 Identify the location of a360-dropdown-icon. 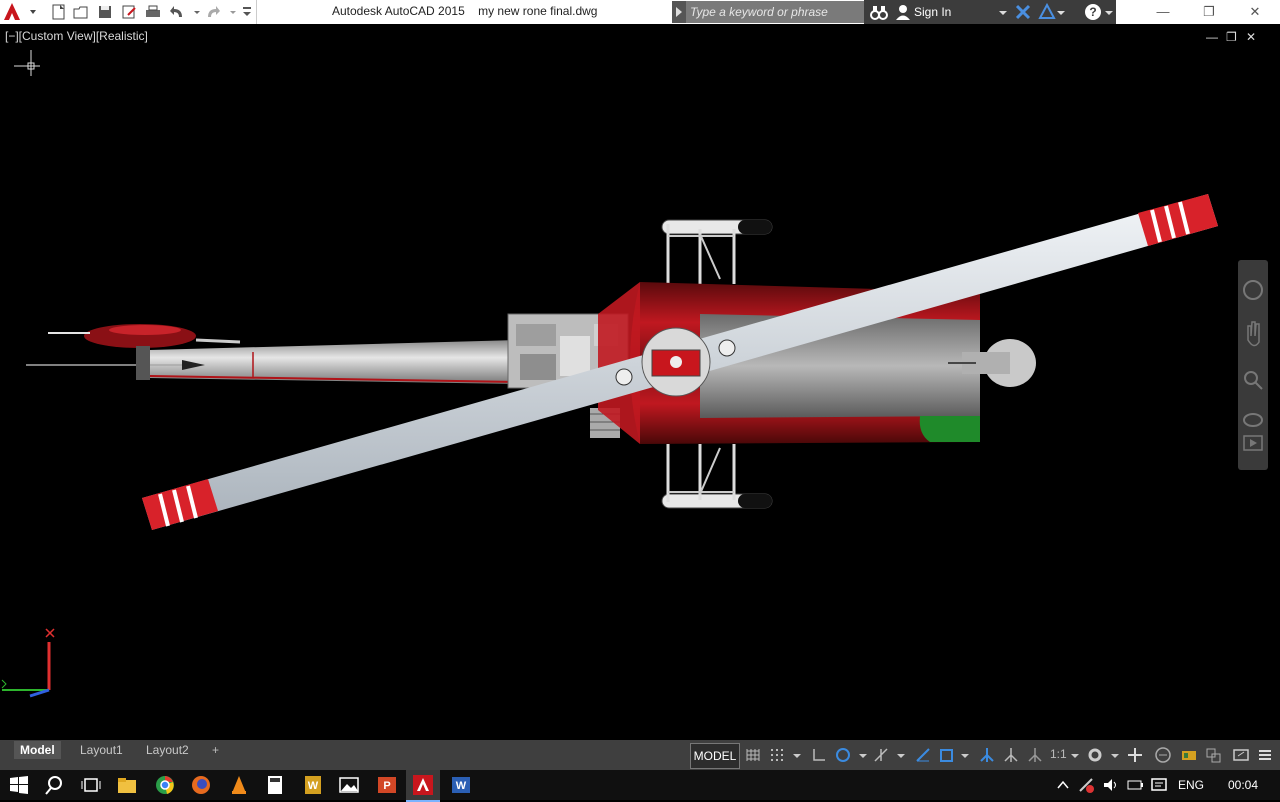
(1061, 13).